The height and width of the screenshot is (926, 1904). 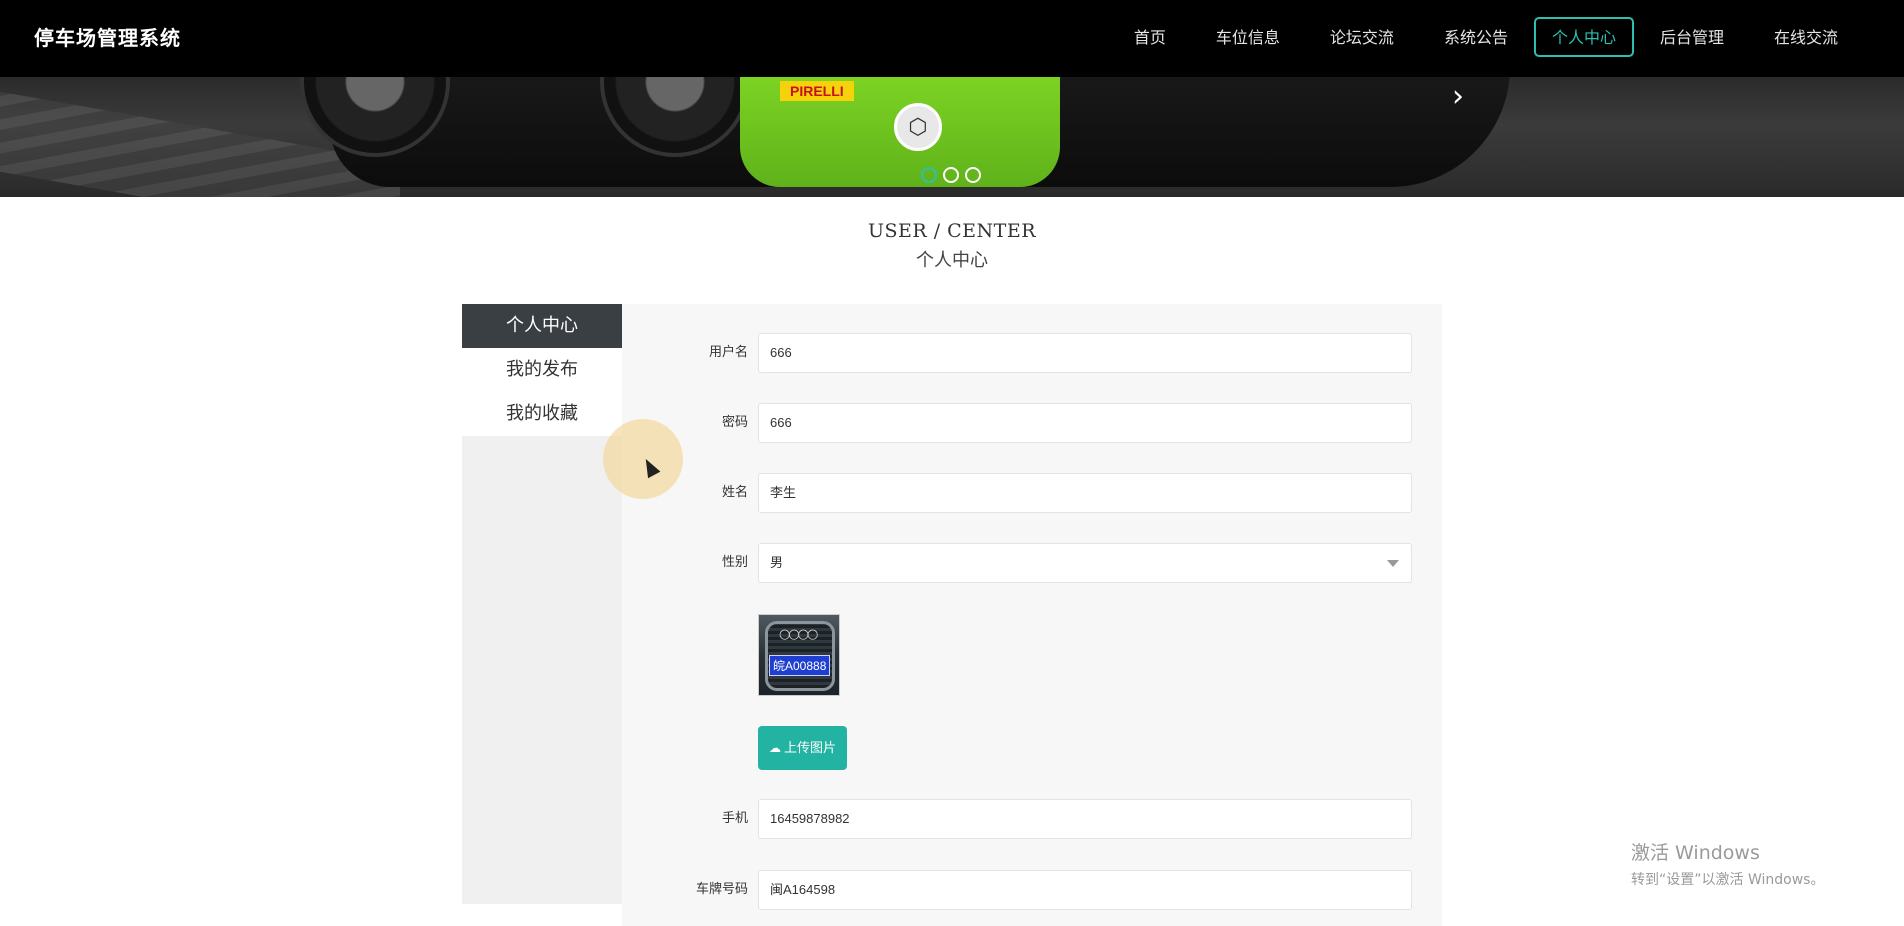 What do you see at coordinates (817, 91) in the screenshot?
I see `banner-tire-brand: PIRELLI` at bounding box center [817, 91].